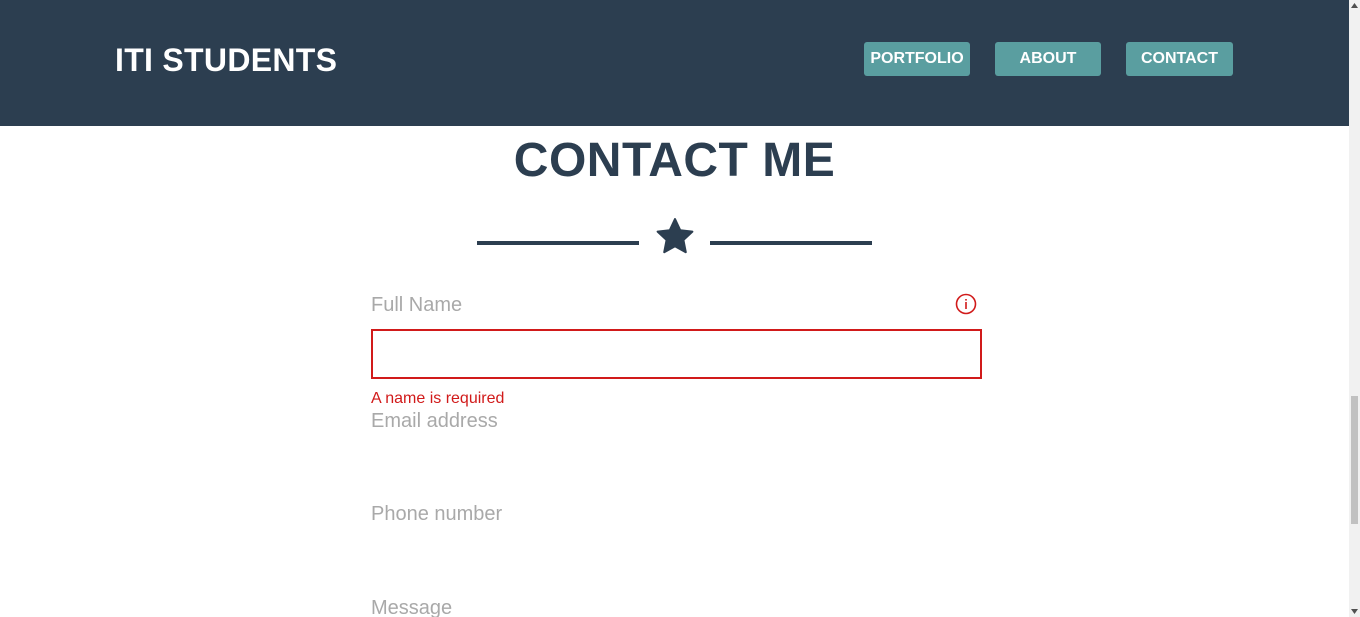  What do you see at coordinates (411, 606) in the screenshot?
I see `message-label: Message` at bounding box center [411, 606].